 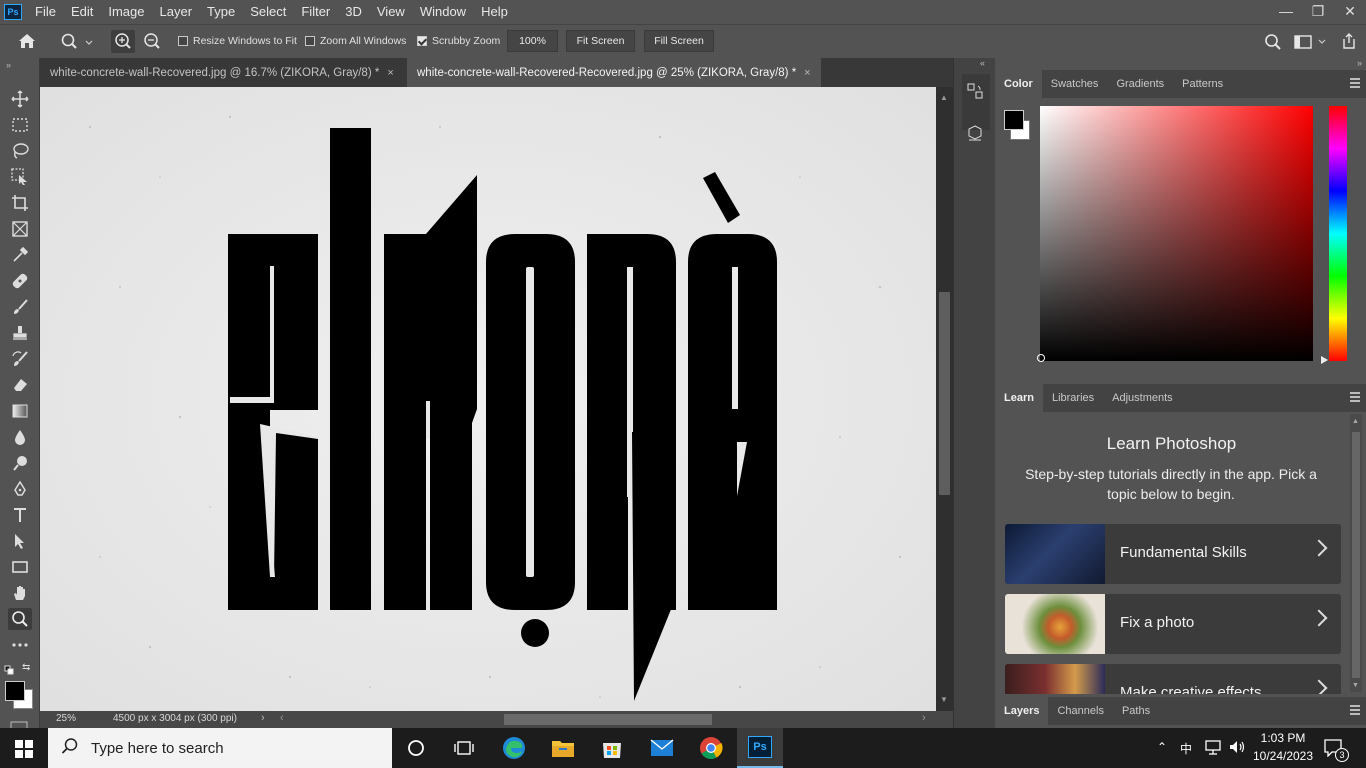 I want to click on rectangle-tool-icon, so click(x=20, y=567).